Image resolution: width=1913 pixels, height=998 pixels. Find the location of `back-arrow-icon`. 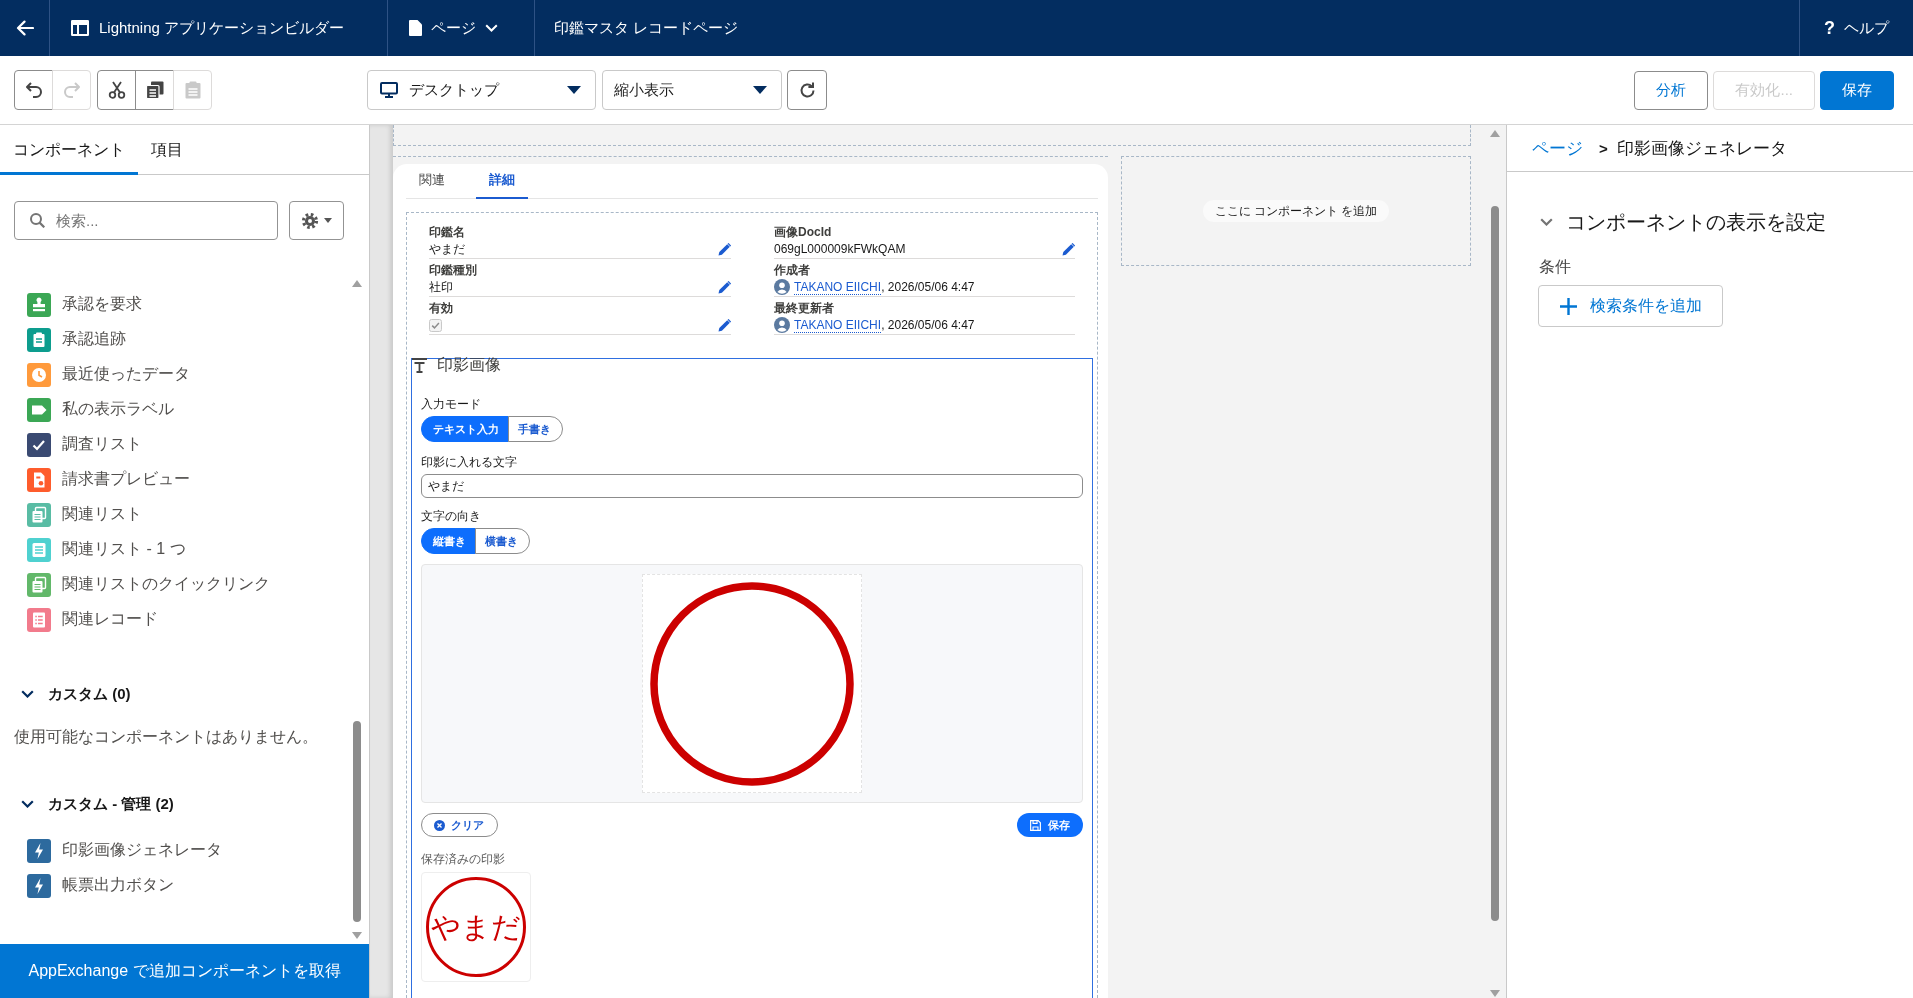

back-arrow-icon is located at coordinates (24, 28).